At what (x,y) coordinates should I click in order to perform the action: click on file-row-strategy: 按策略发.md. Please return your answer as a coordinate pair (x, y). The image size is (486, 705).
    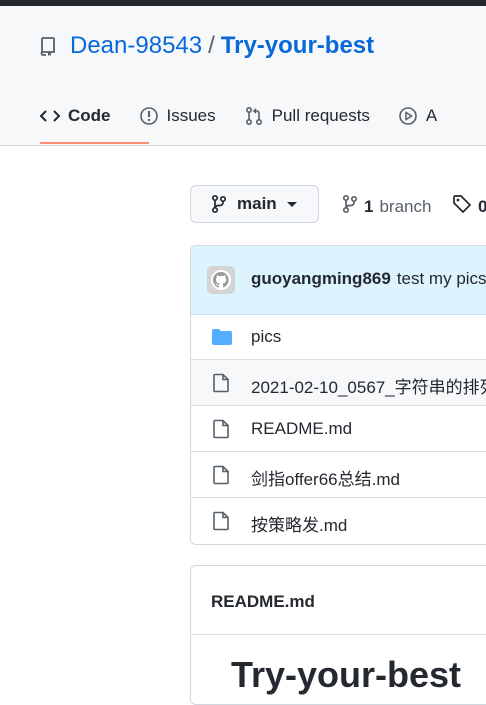
    Looking at the image, I should click on (338, 521).